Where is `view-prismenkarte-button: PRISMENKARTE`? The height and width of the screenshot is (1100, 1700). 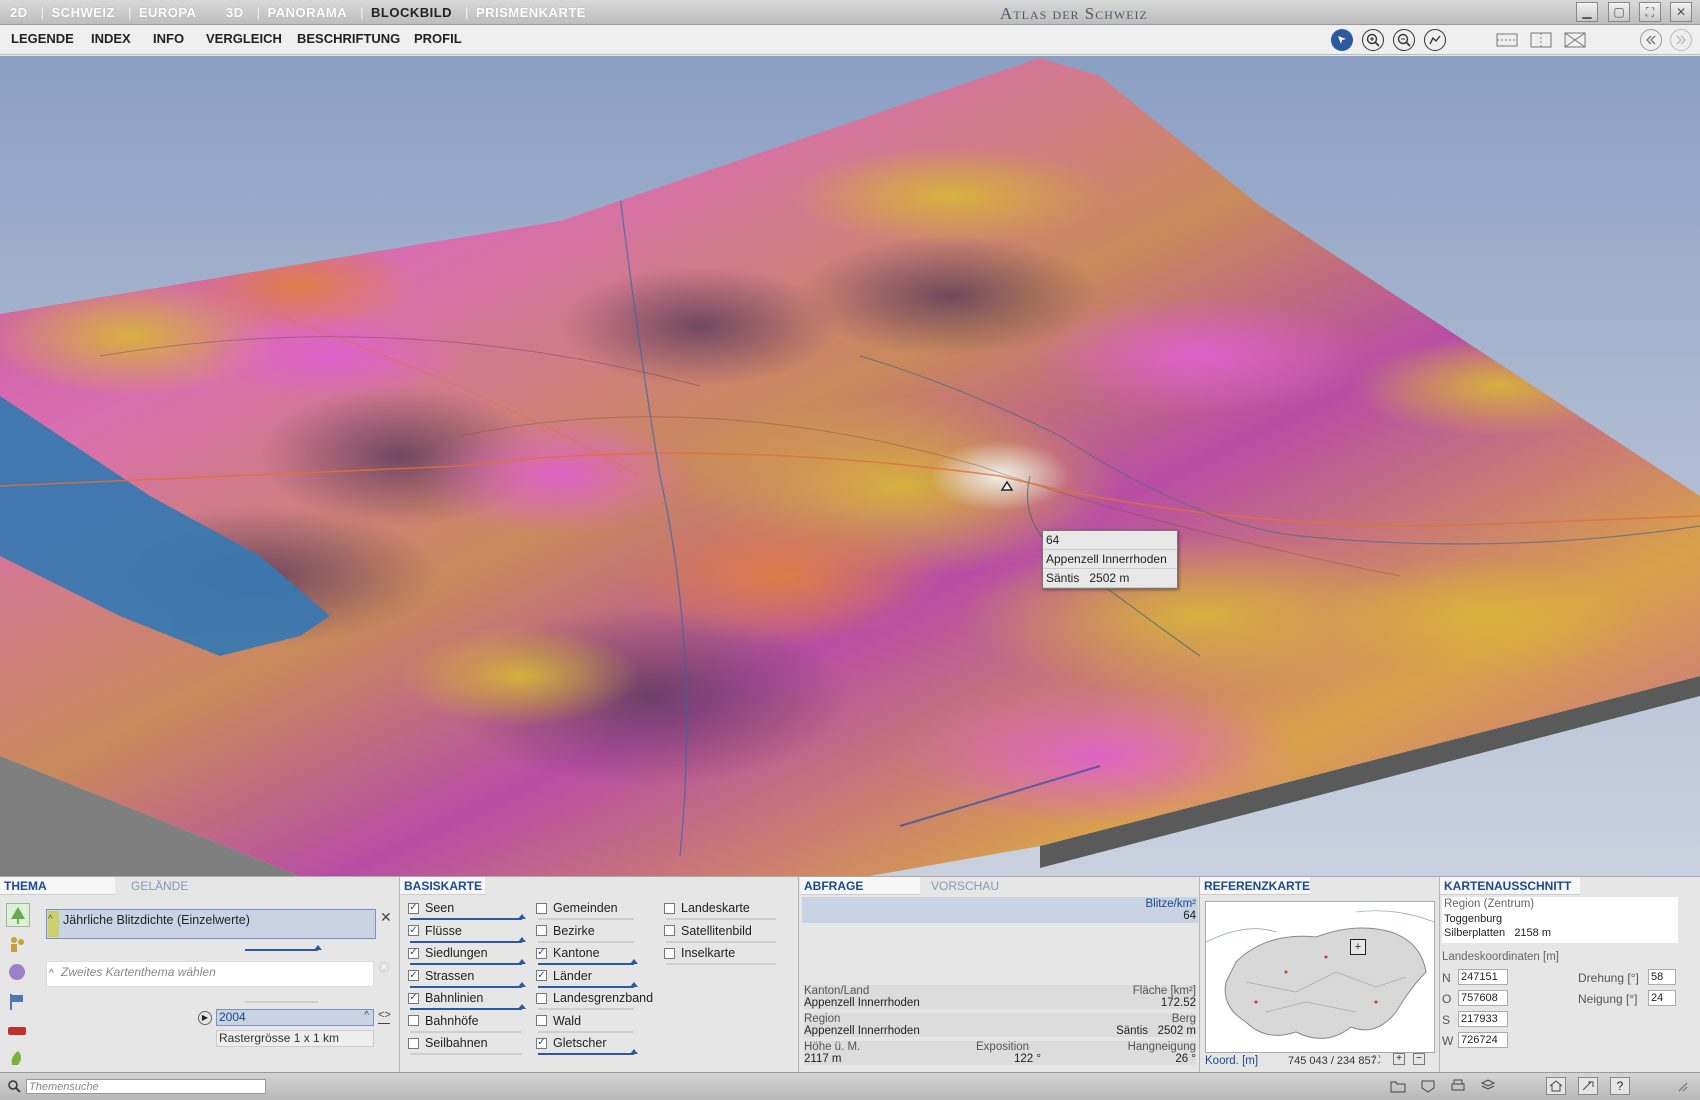 view-prismenkarte-button: PRISMENKARTE is located at coordinates (531, 12).